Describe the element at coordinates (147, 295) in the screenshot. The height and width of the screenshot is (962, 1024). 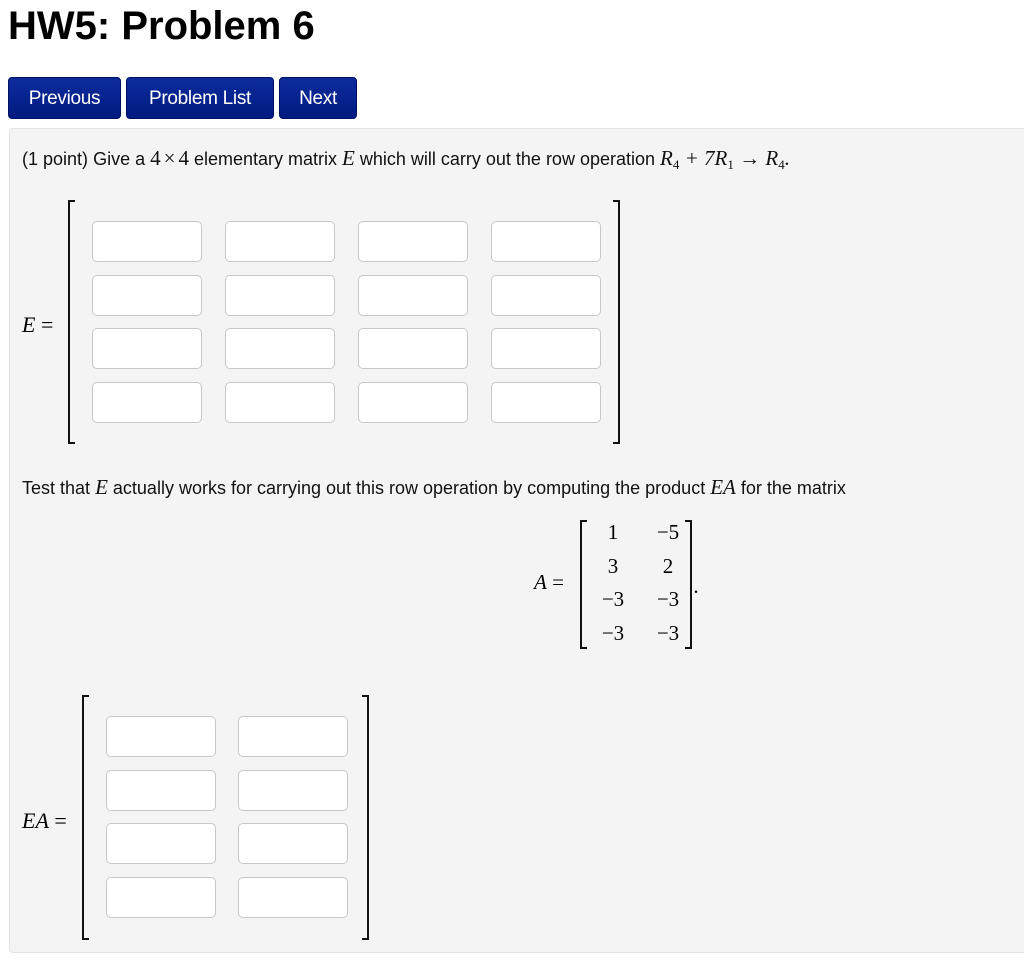
I see `e-cell-r2-c1` at that location.